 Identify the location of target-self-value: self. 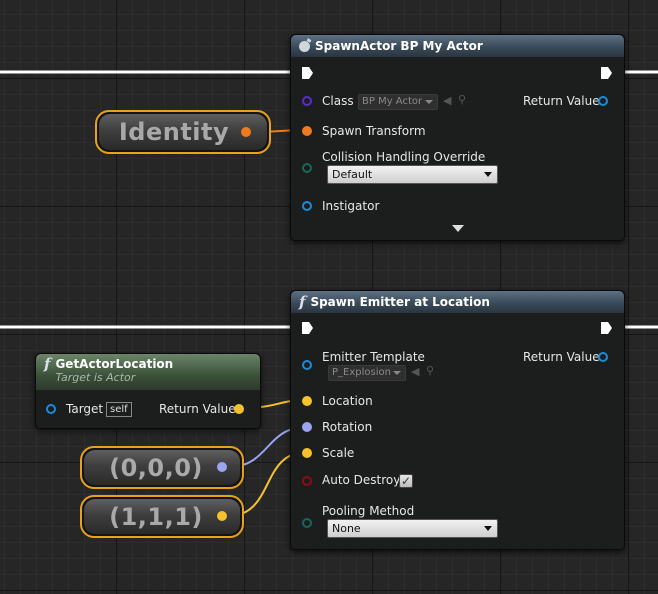
(119, 409).